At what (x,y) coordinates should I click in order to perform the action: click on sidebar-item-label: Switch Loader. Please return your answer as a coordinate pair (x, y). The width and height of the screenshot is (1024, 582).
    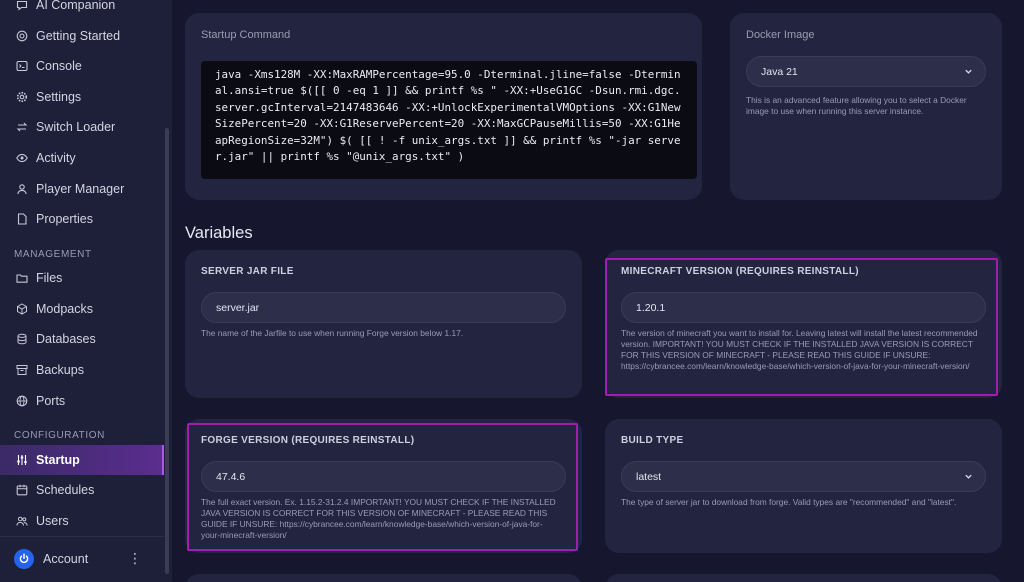
    Looking at the image, I should click on (76, 127).